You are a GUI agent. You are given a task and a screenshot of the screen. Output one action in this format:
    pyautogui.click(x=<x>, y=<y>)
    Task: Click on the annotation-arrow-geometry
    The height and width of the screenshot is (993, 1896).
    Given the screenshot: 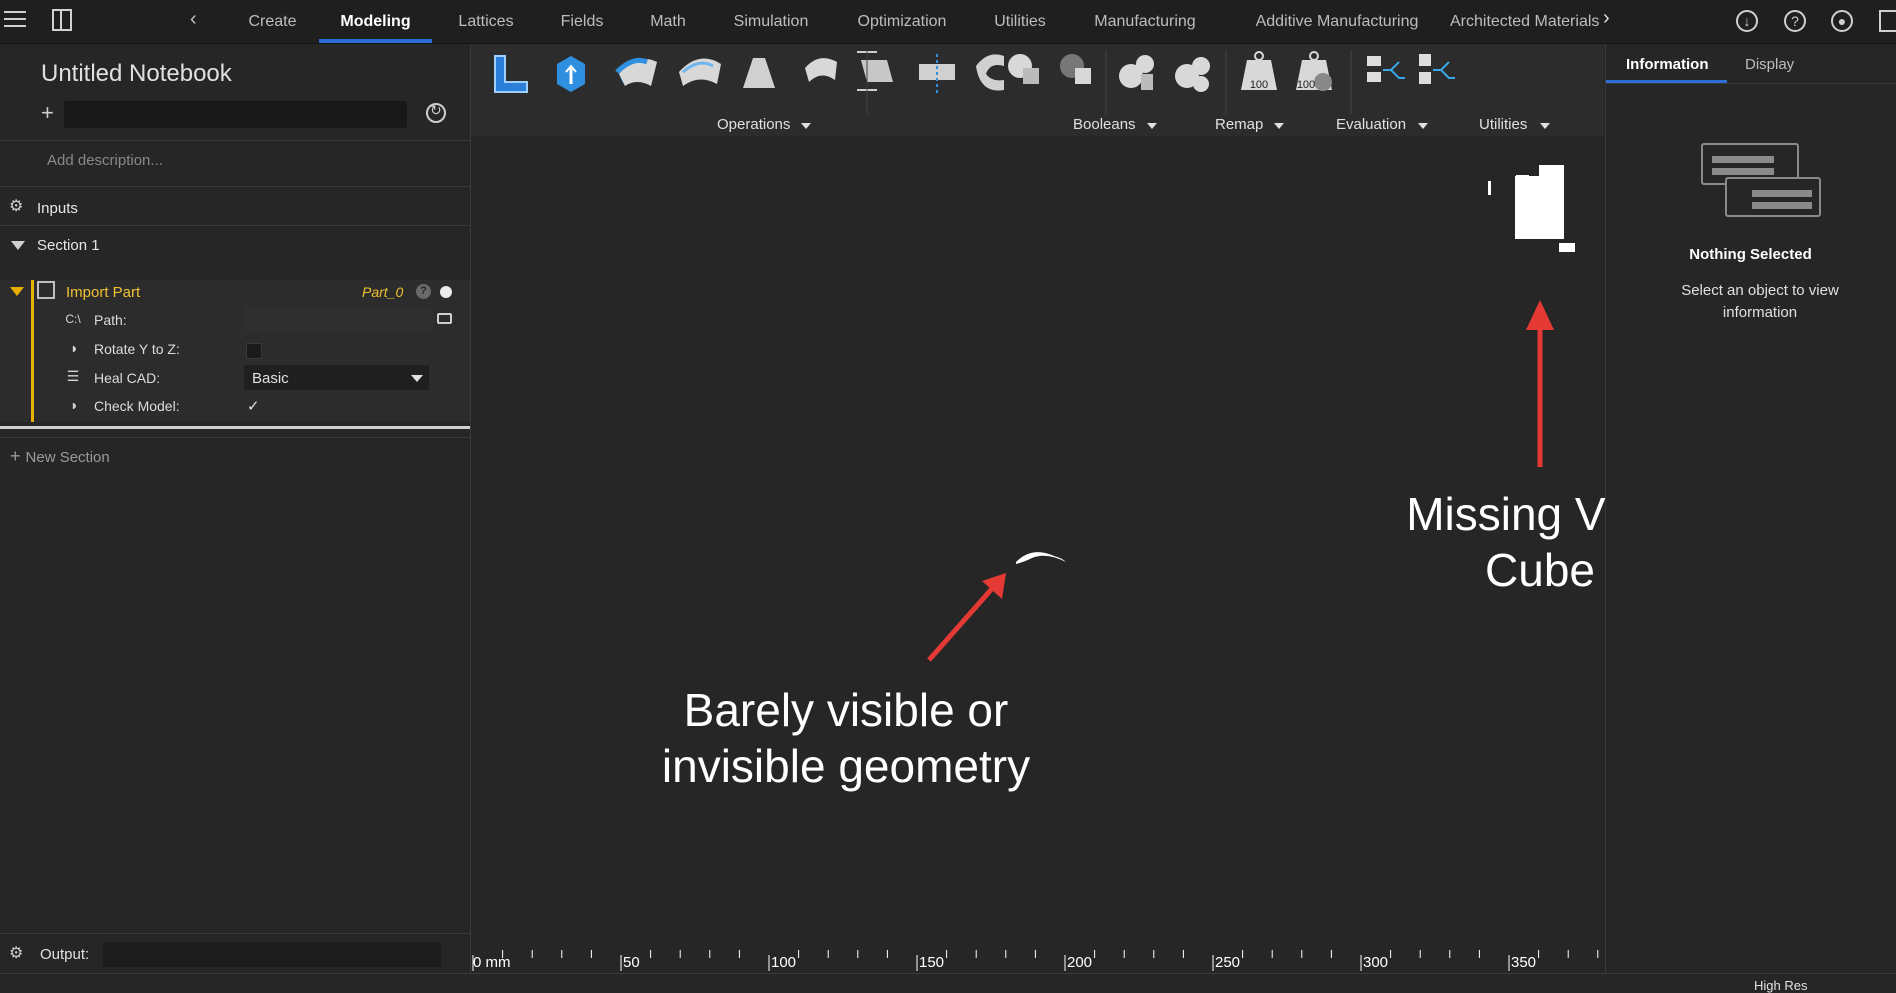 What is the action you would take?
    pyautogui.click(x=966, y=617)
    